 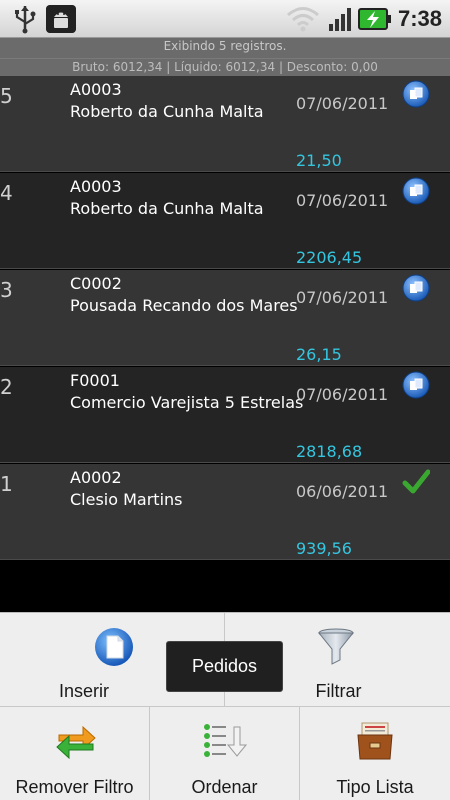 I want to click on order-value: 21,50, so click(x=319, y=160).